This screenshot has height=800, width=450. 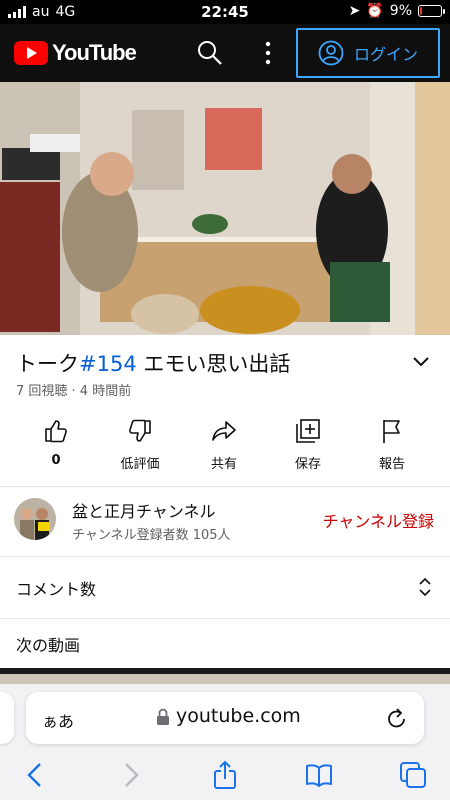 I want to click on share-button: 共有, so click(x=224, y=444).